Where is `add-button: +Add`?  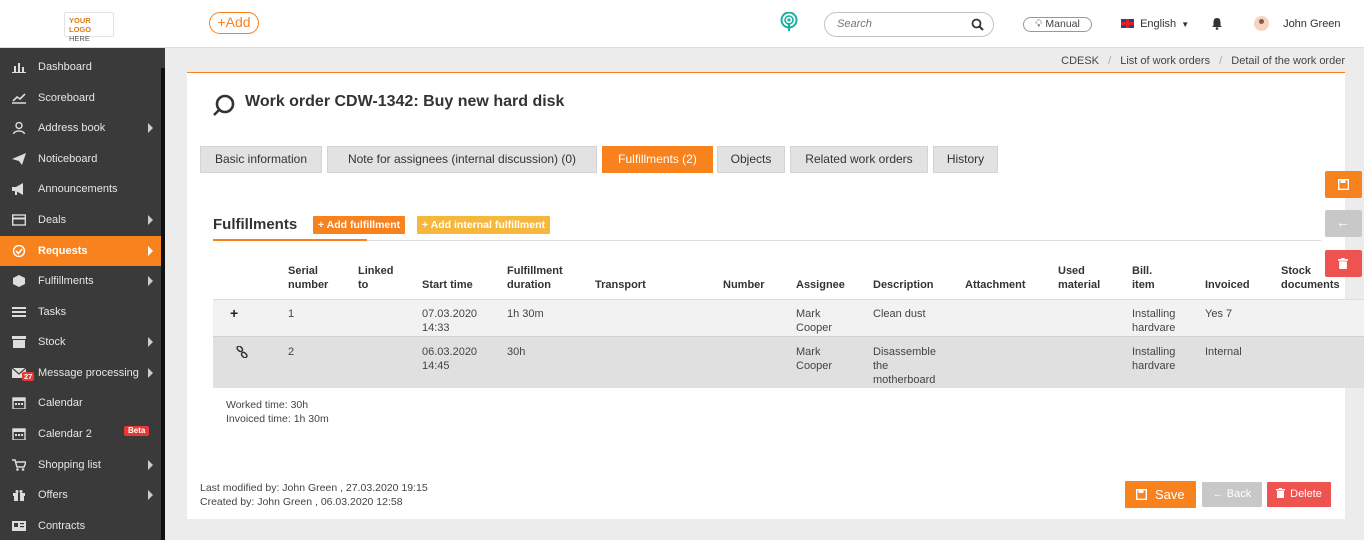 add-button: +Add is located at coordinates (234, 23).